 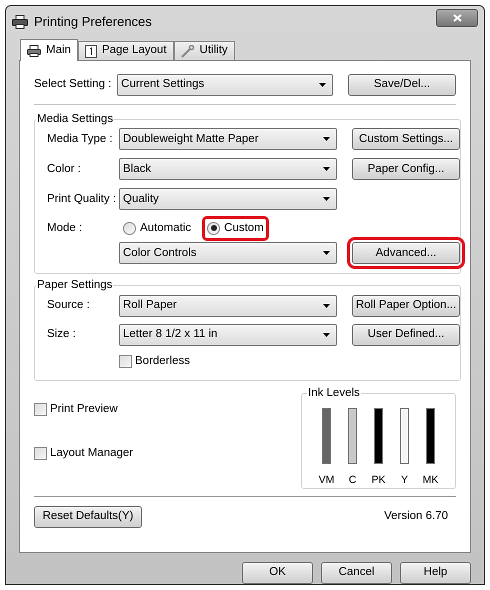 I want to click on window-title: Printing Preferences, so click(x=93, y=22).